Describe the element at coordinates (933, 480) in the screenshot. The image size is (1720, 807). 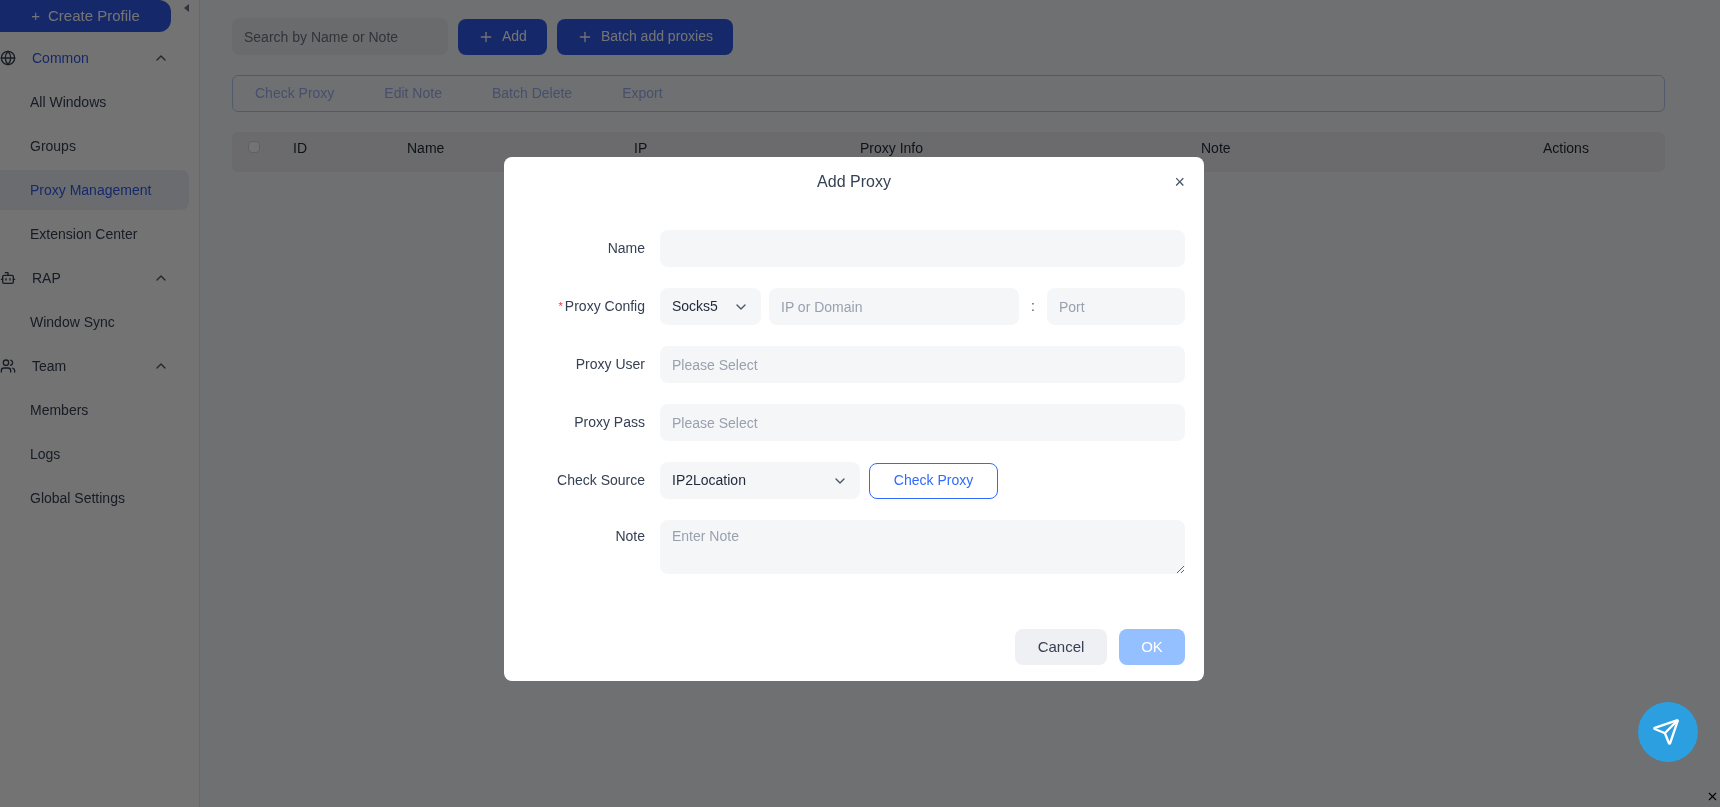
I see `check-proxy-button: Check Proxy` at that location.